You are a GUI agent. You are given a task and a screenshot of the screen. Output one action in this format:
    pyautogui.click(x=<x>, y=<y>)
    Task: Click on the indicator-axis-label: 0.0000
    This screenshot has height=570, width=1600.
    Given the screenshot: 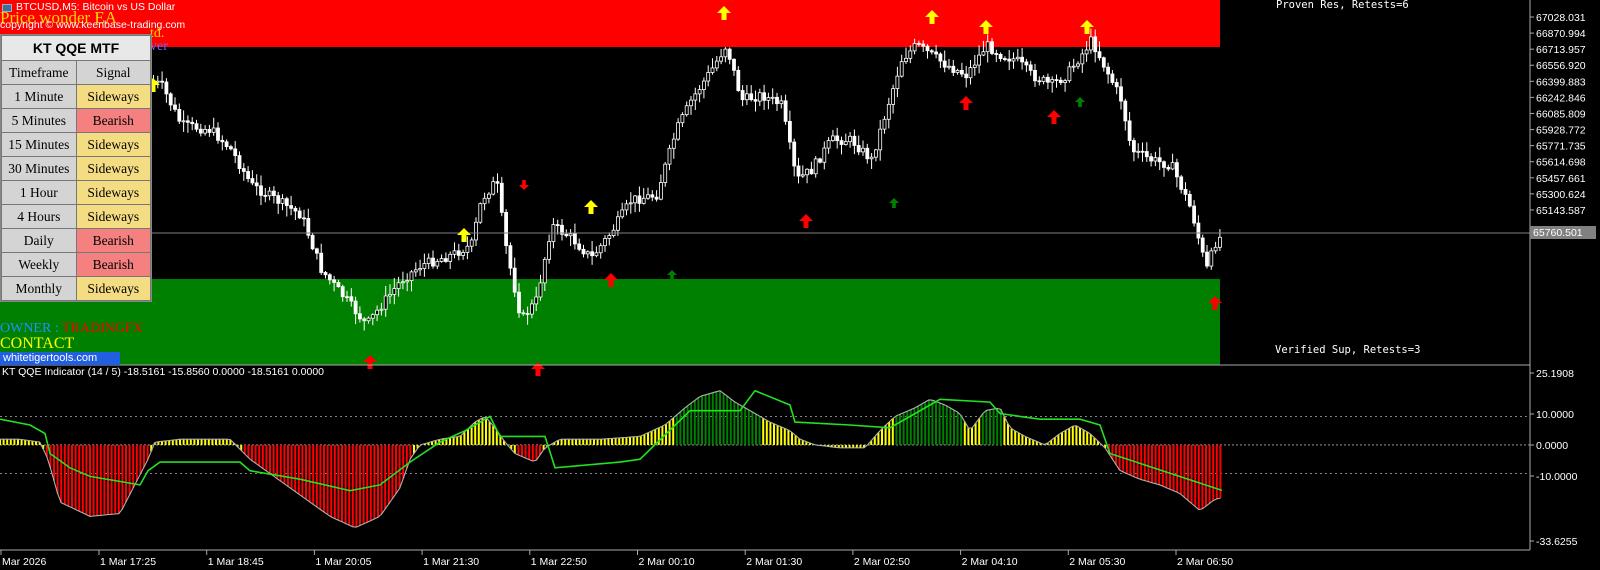 What is the action you would take?
    pyautogui.click(x=1552, y=446)
    